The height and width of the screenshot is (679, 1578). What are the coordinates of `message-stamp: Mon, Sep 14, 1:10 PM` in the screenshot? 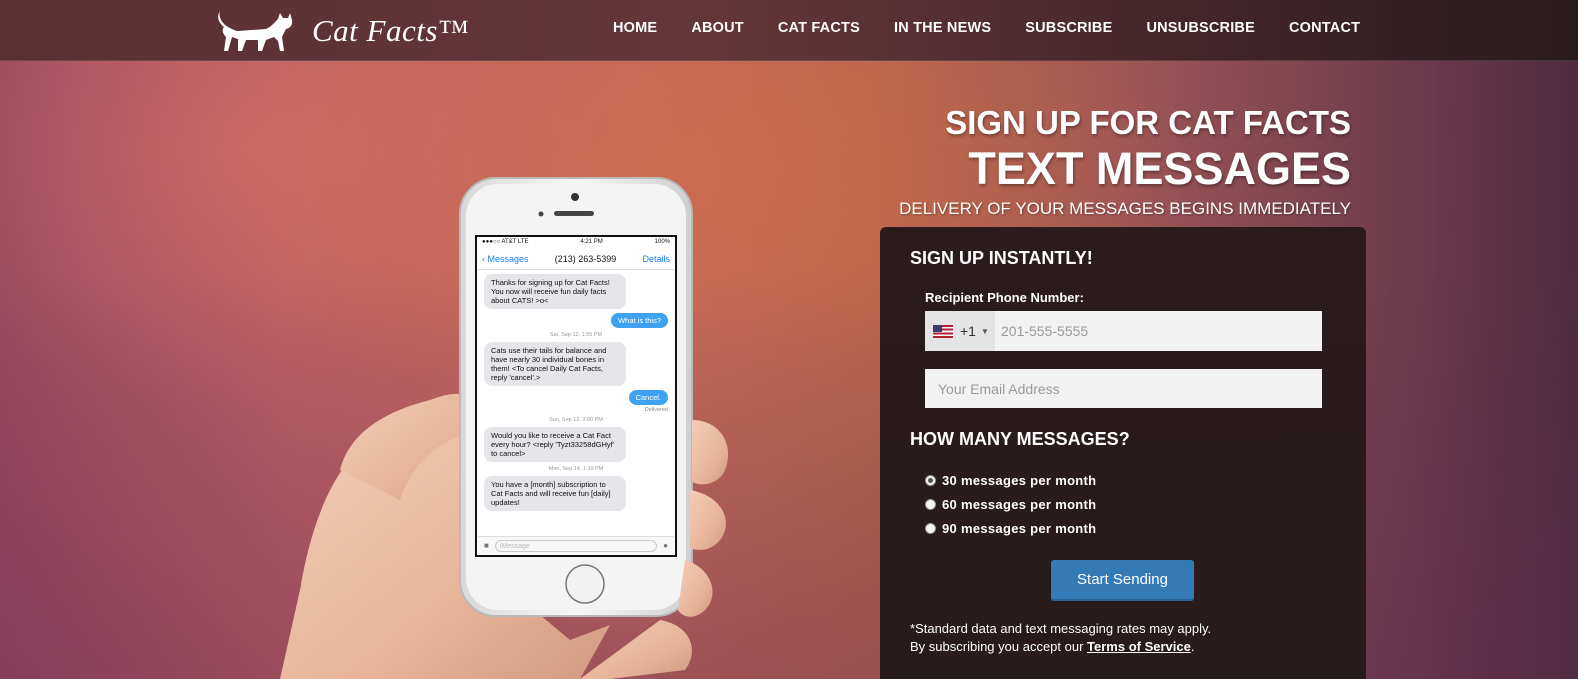 It's located at (576, 469).